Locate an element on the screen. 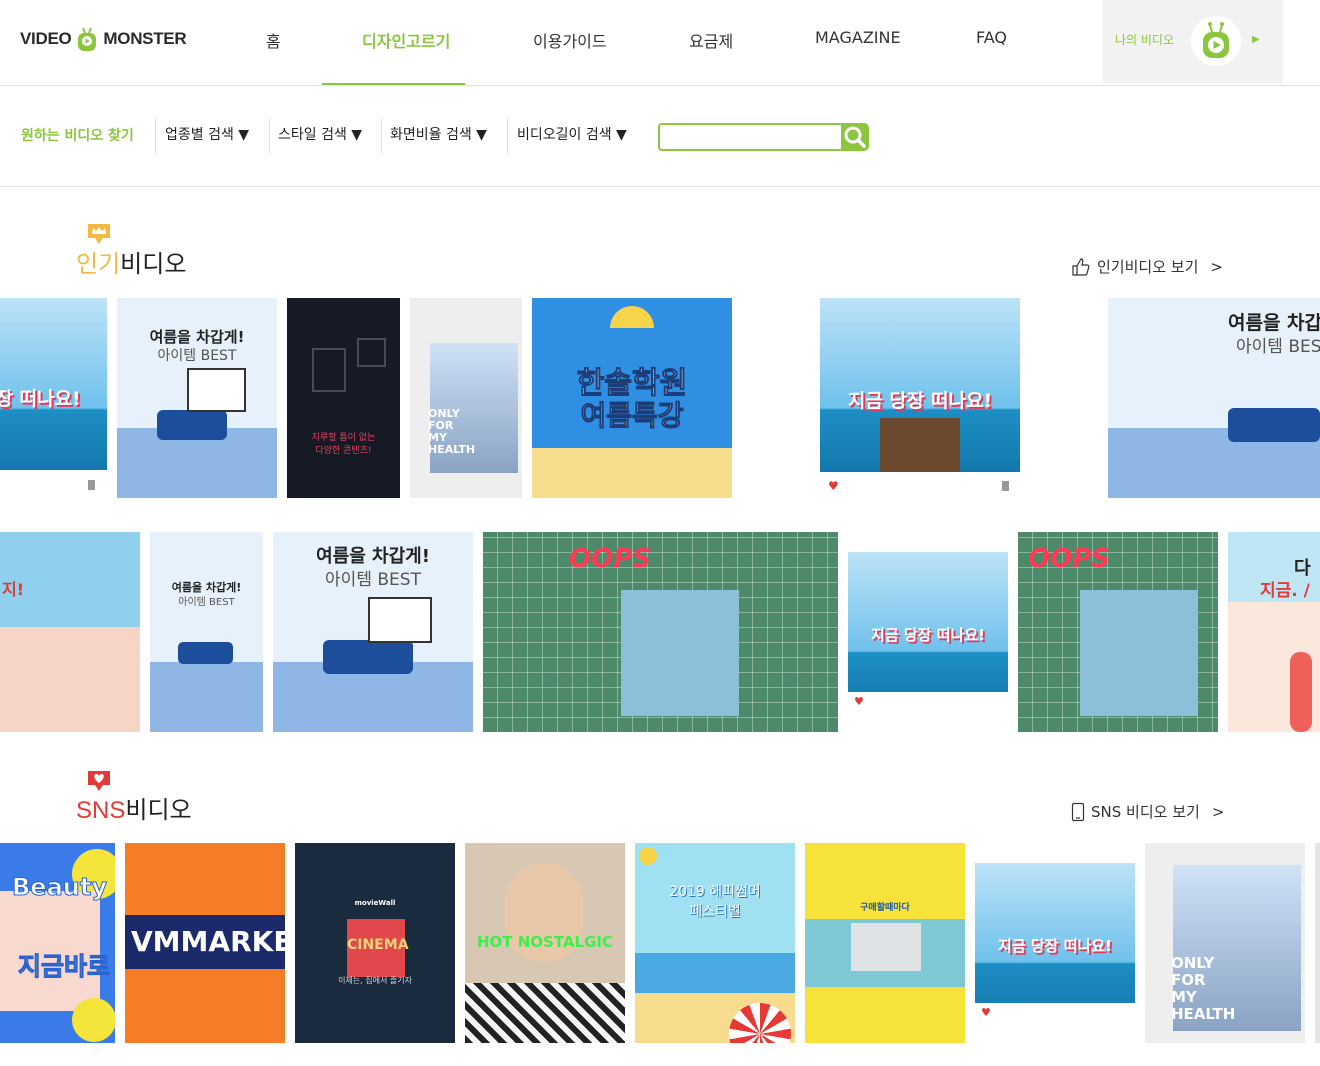 The height and width of the screenshot is (1066, 1320). nav-faq: FAQ is located at coordinates (991, 37).